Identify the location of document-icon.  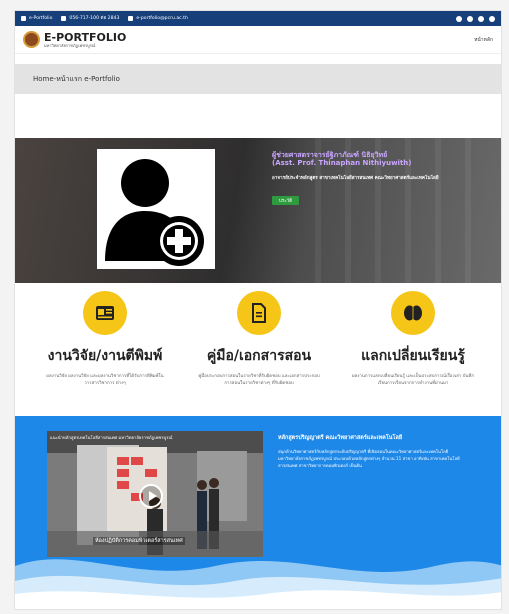
(259, 313).